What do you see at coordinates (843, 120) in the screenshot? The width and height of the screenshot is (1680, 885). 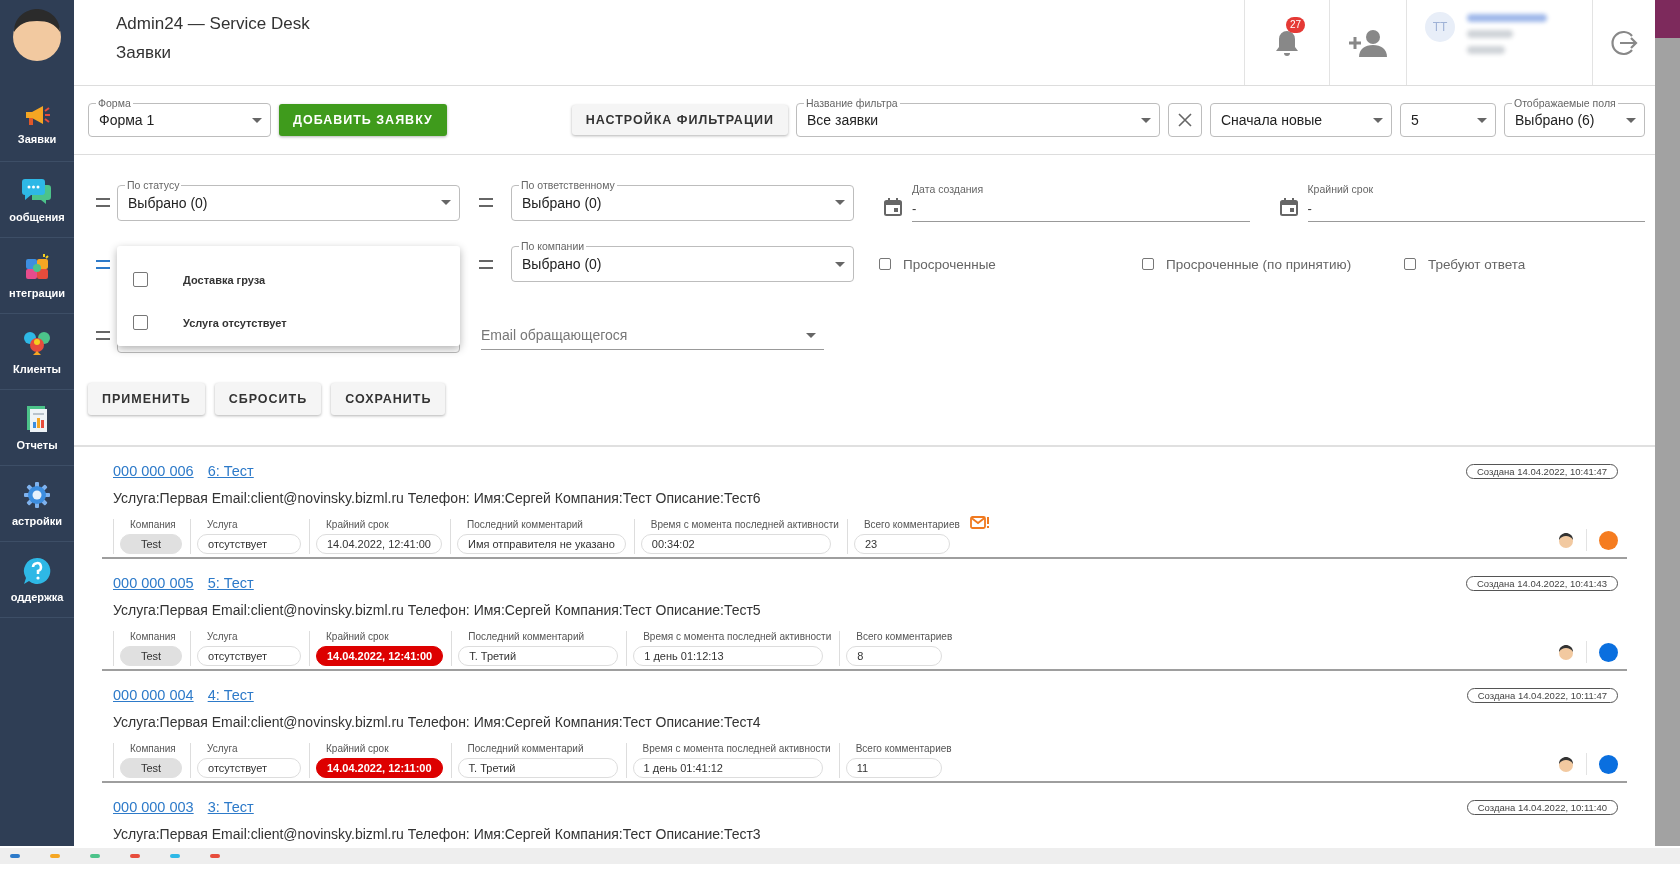 I see `field-value: Все заявки` at bounding box center [843, 120].